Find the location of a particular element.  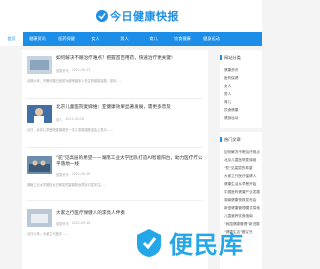

nav-item-women: 女人 is located at coordinates (95, 39).